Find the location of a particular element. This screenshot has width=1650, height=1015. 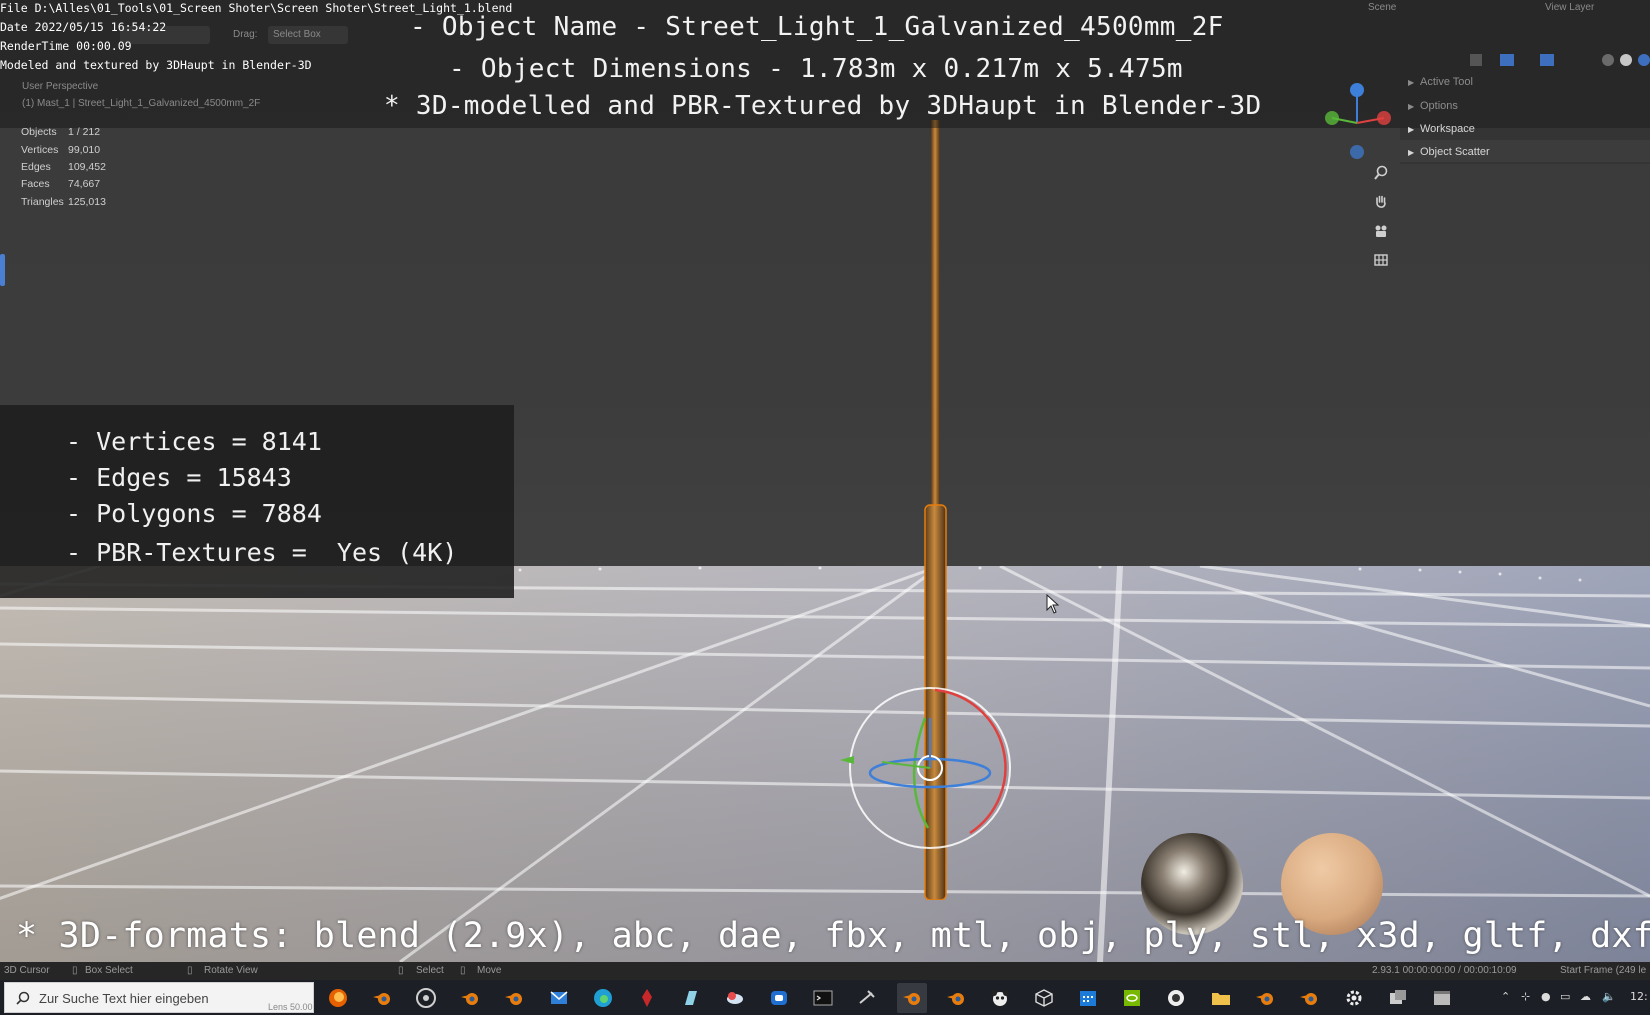

navigation-axes-gizmo is located at coordinates (1358, 123).